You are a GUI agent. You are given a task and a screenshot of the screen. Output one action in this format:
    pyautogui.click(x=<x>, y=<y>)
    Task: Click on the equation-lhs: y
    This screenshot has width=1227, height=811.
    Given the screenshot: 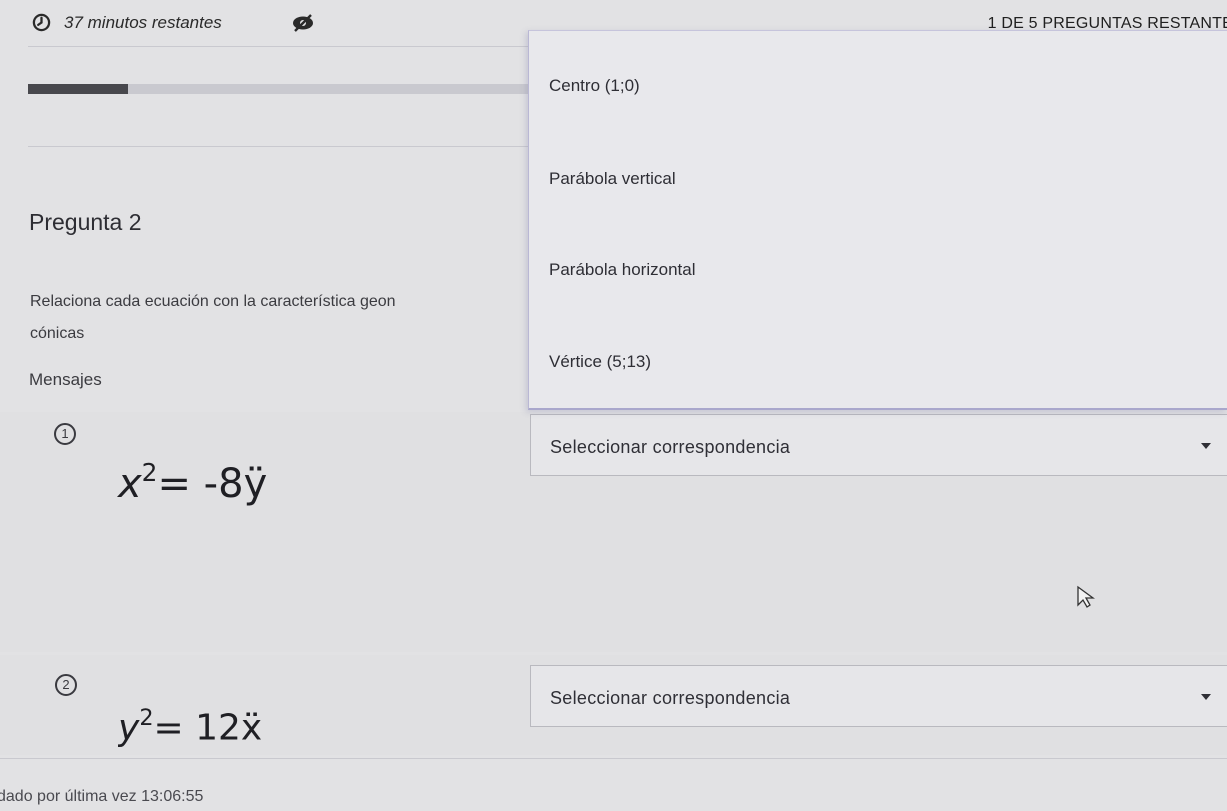 What is the action you would take?
    pyautogui.click(x=129, y=728)
    